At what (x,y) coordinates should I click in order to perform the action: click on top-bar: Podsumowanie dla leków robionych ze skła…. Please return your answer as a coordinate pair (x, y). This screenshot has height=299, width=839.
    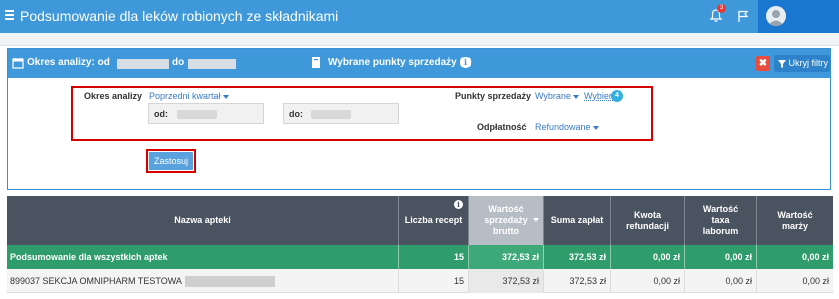
    Looking at the image, I should click on (419, 16).